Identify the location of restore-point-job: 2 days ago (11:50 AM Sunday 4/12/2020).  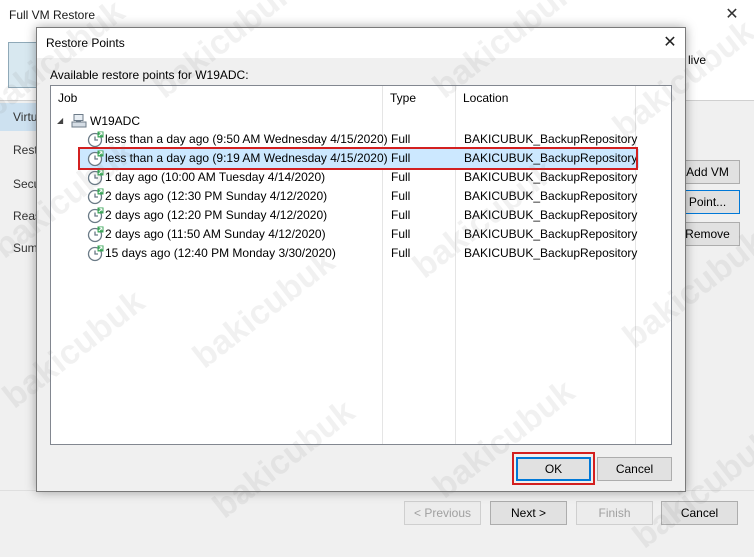
(215, 234).